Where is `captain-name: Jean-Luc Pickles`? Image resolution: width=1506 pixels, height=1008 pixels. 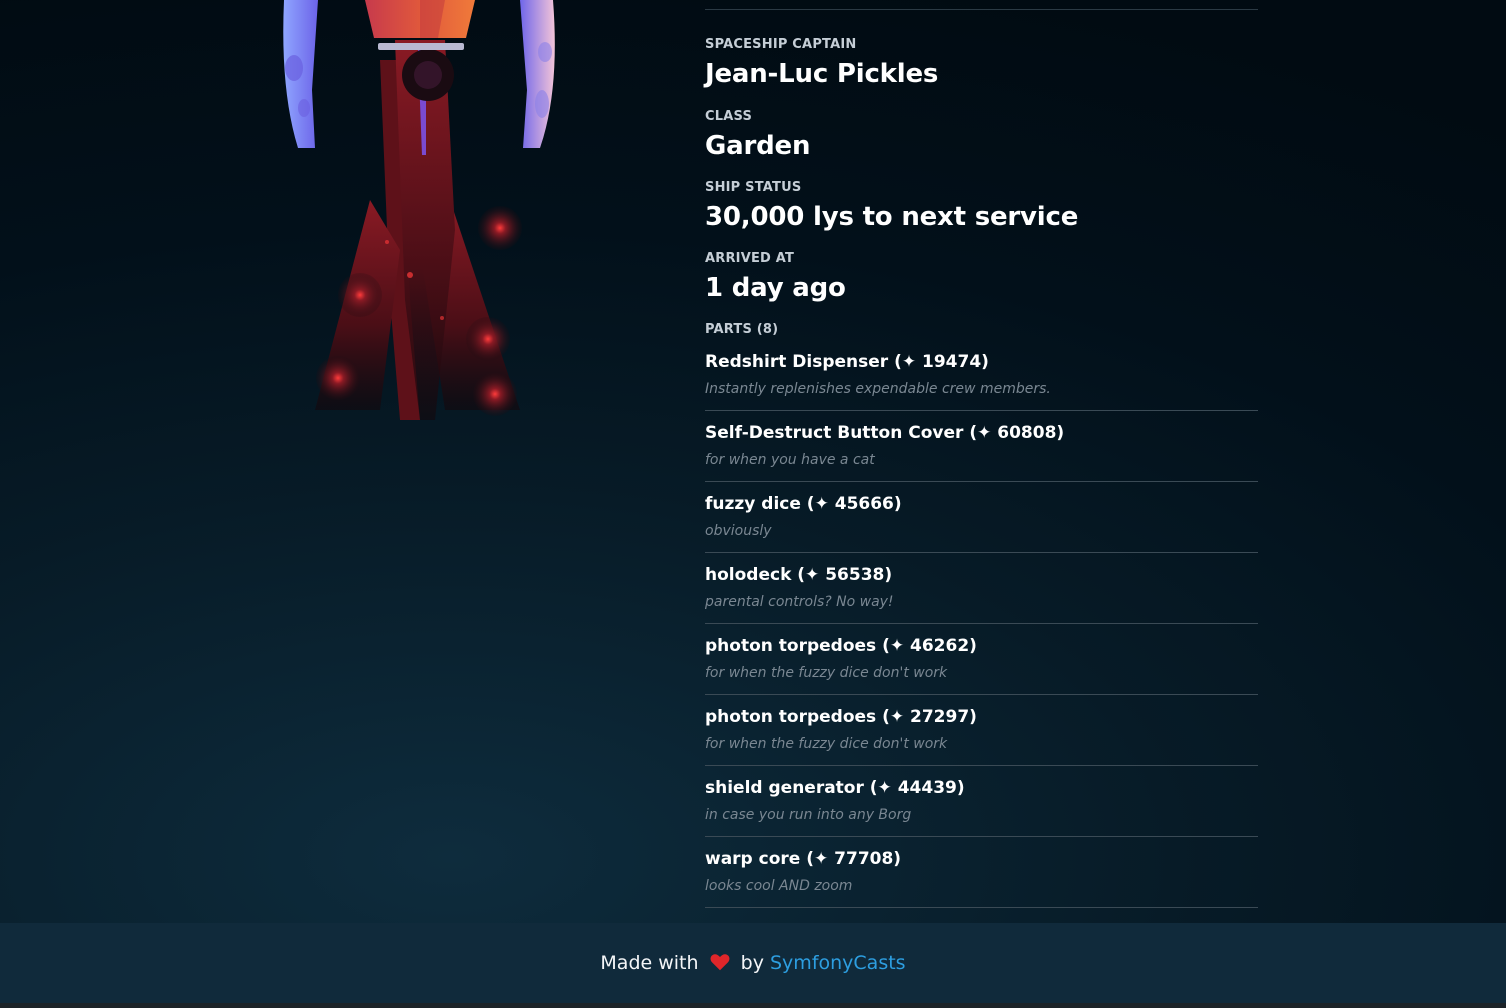 captain-name: Jean-Luc Pickles is located at coordinates (822, 74).